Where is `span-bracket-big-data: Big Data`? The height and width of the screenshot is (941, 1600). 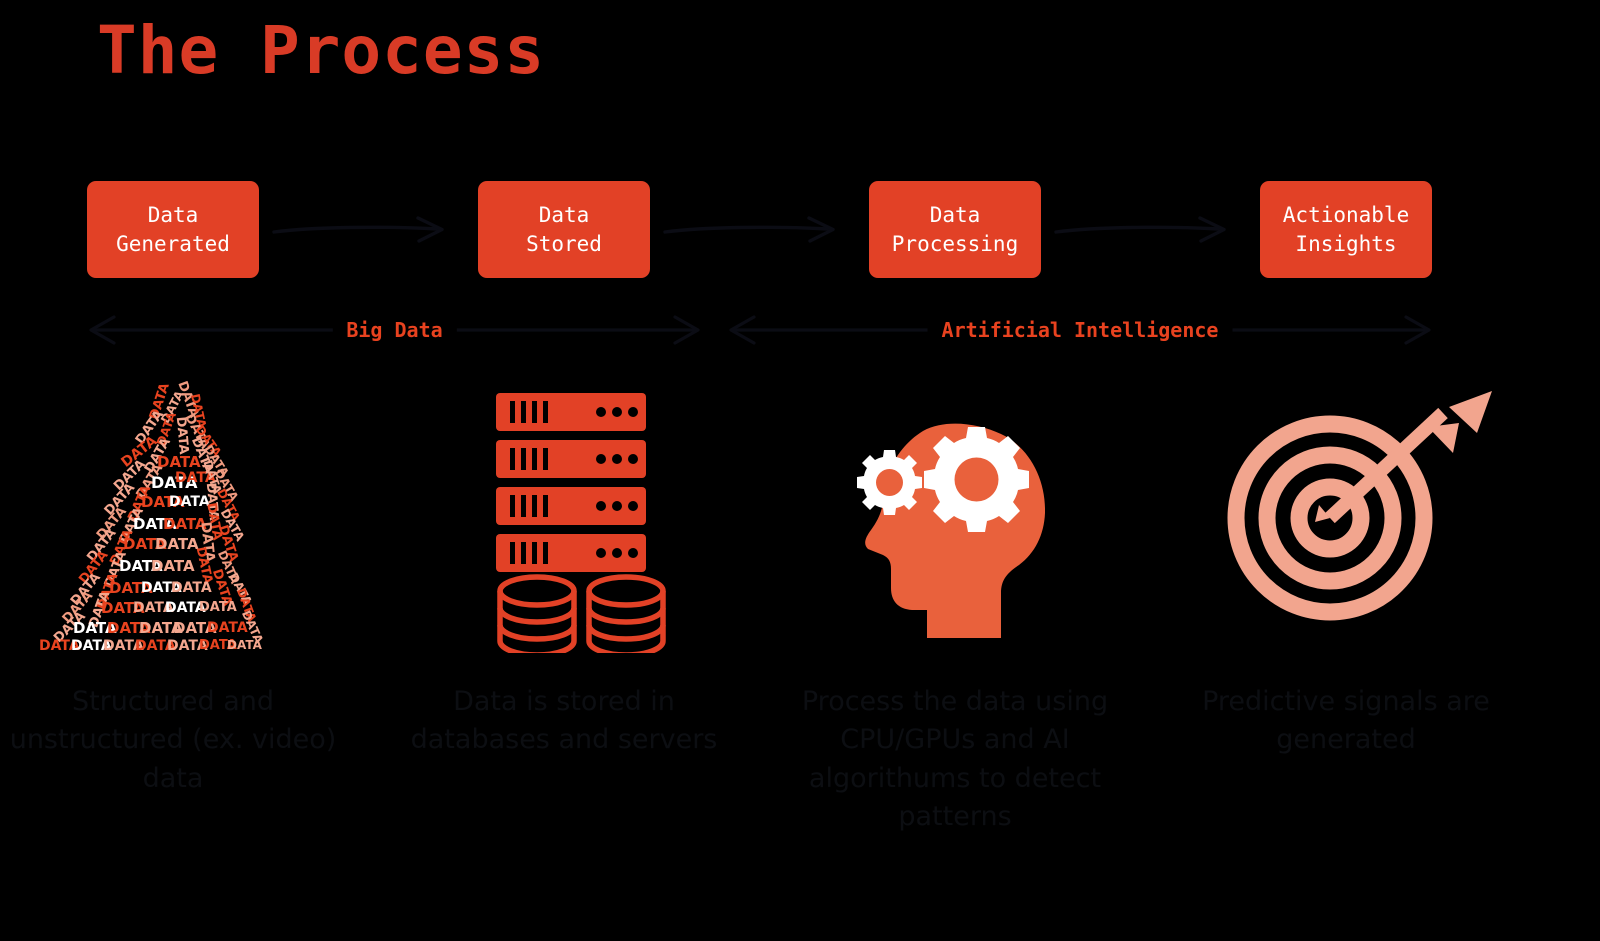
span-bracket-big-data: Big Data is located at coordinates (394, 330).